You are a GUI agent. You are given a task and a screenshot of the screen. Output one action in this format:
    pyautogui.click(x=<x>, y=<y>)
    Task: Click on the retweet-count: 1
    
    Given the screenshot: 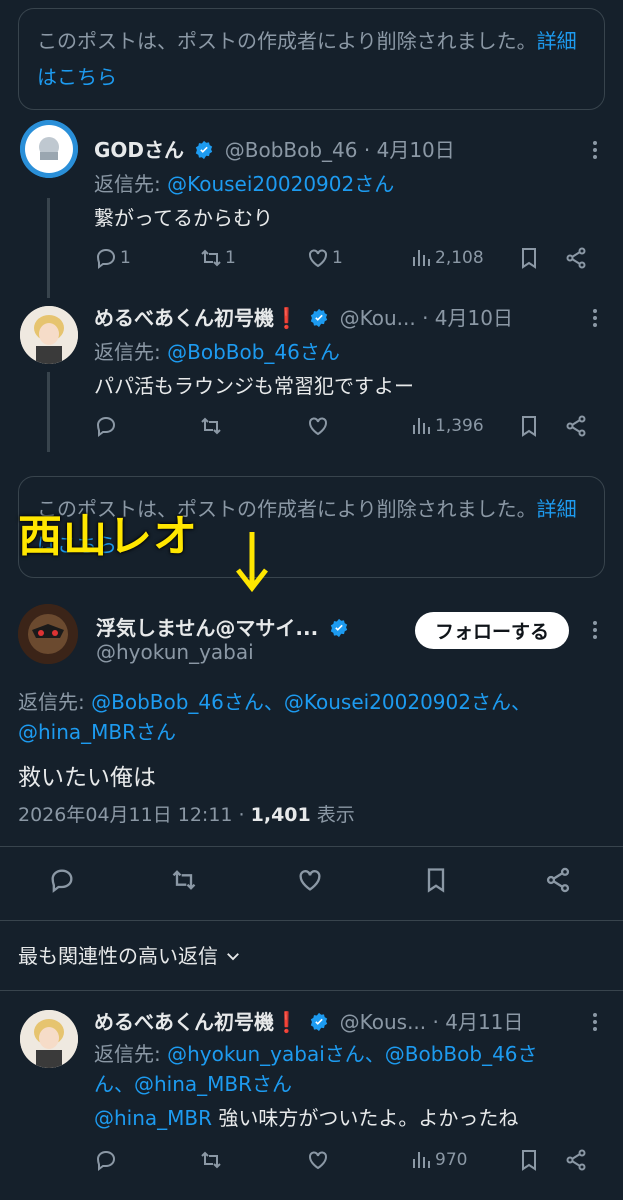 What is the action you would take?
    pyautogui.click(x=230, y=258)
    